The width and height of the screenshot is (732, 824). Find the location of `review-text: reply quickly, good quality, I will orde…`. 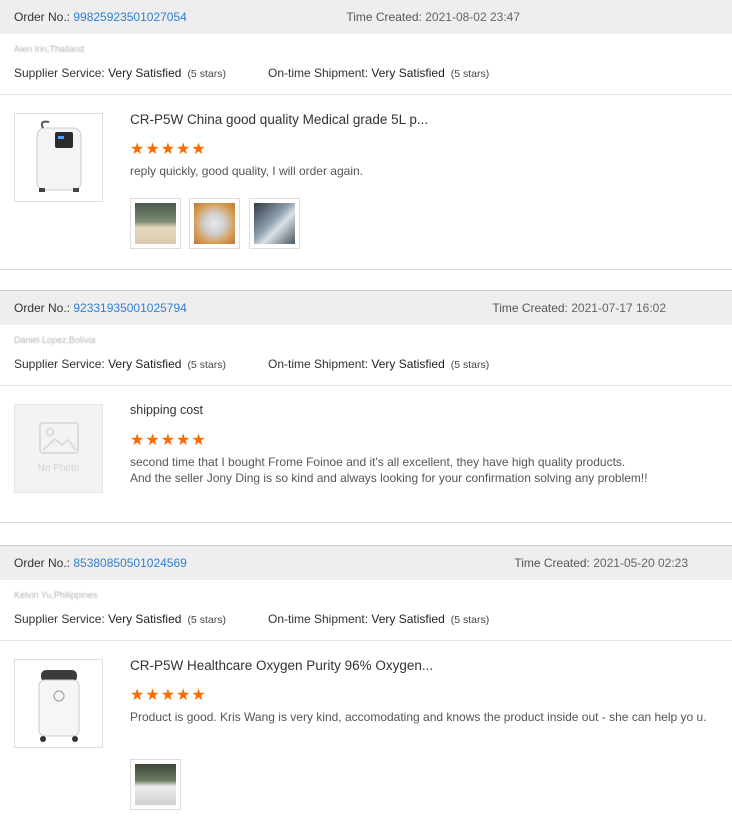

review-text: reply quickly, good quality, I will orde… is located at coordinates (247, 171).